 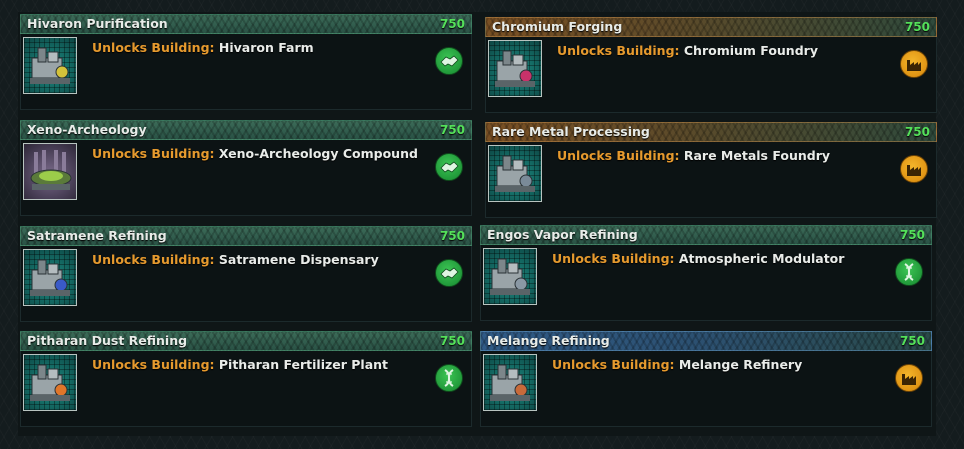 I want to click on unlock-description: Unlocks Building: Chromium Foundry, so click(x=687, y=50).